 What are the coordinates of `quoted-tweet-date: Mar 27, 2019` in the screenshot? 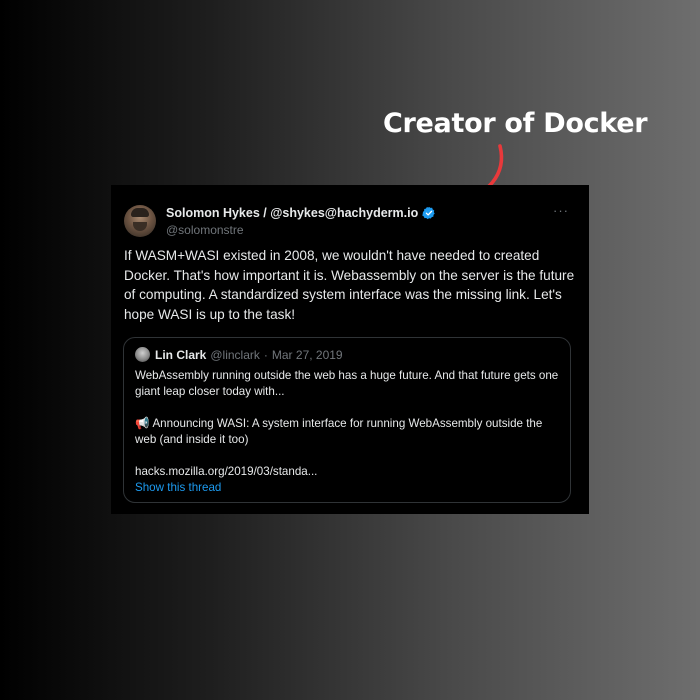 It's located at (307, 354).